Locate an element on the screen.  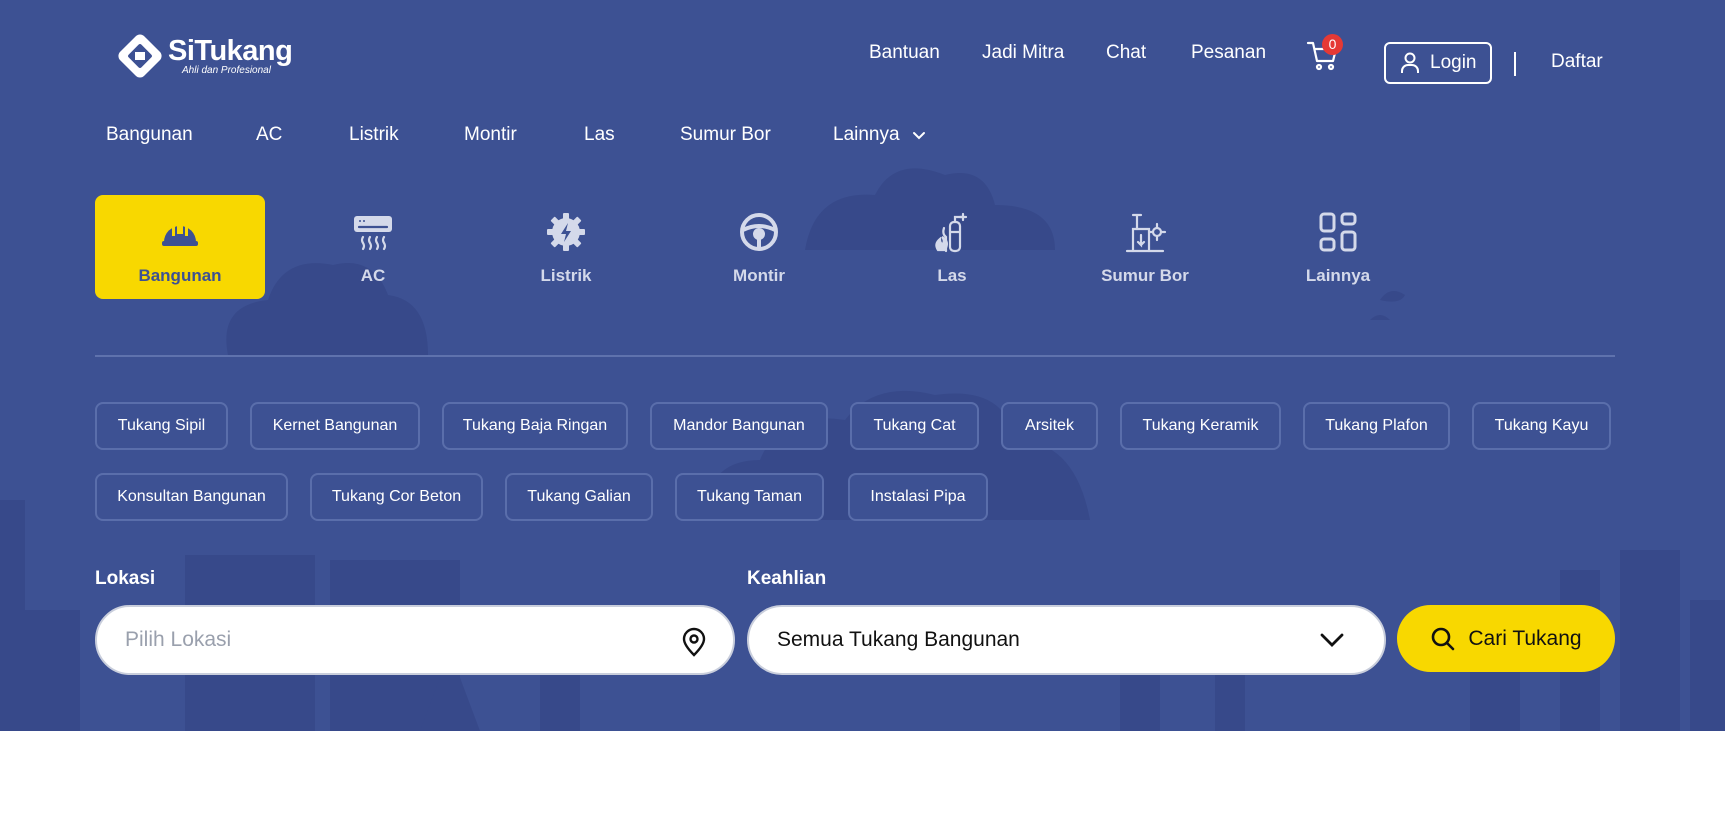
chip-tukang-cat: Tukang Cat is located at coordinates (914, 426).